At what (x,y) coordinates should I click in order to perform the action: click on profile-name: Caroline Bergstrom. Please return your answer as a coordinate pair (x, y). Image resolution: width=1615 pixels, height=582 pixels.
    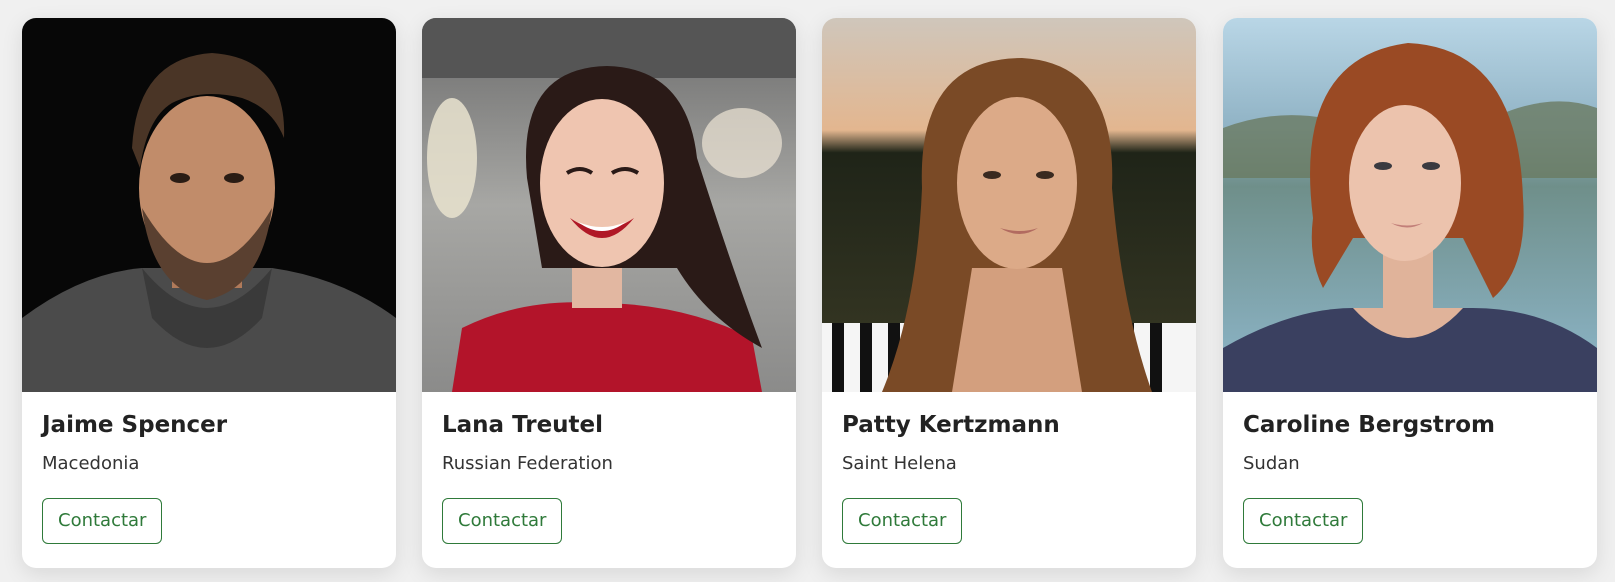
    Looking at the image, I should click on (1369, 425).